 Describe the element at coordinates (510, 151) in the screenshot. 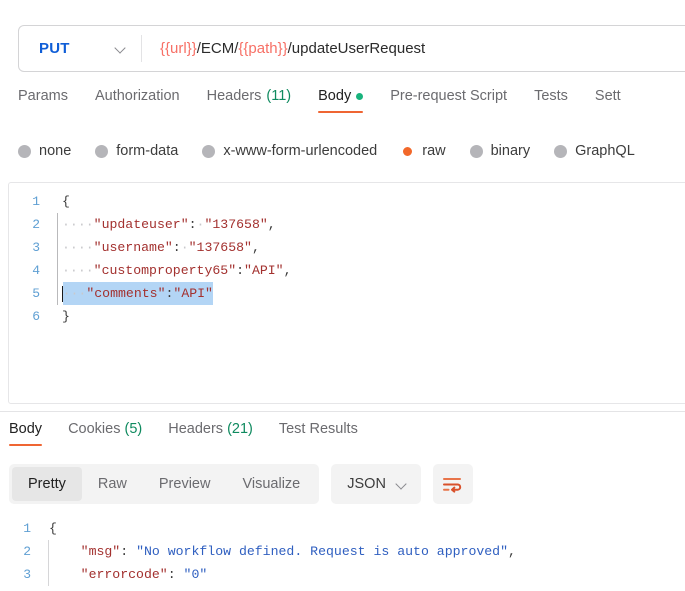

I see `body-type-binary-label: binary` at that location.